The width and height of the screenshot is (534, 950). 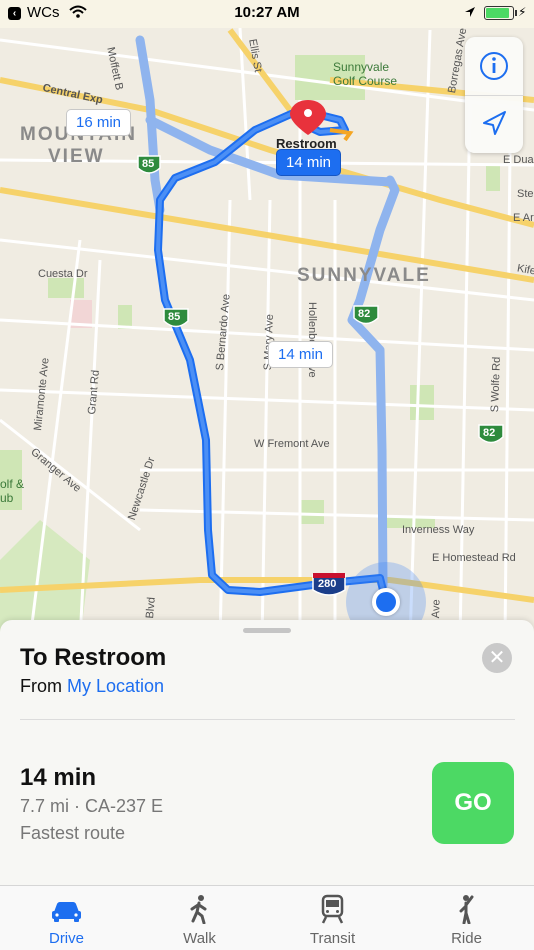 I want to click on route-bubble-alt-right: 14 min, so click(x=301, y=354).